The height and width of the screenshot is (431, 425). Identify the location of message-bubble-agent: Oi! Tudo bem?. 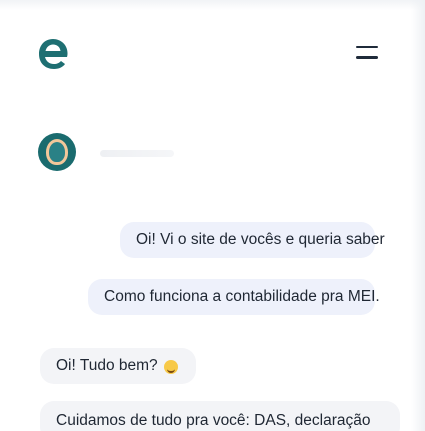
(118, 366).